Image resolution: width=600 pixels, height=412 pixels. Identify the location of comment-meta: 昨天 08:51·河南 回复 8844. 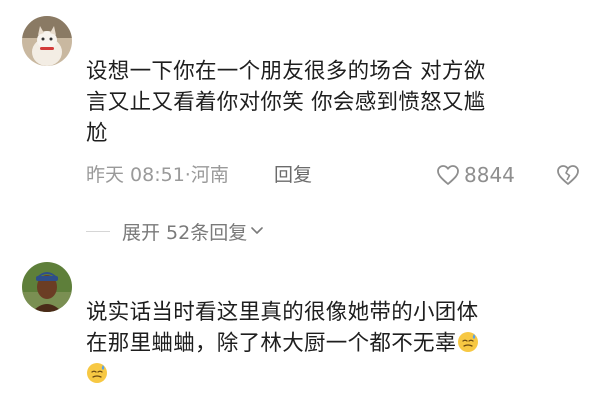
(336, 175).